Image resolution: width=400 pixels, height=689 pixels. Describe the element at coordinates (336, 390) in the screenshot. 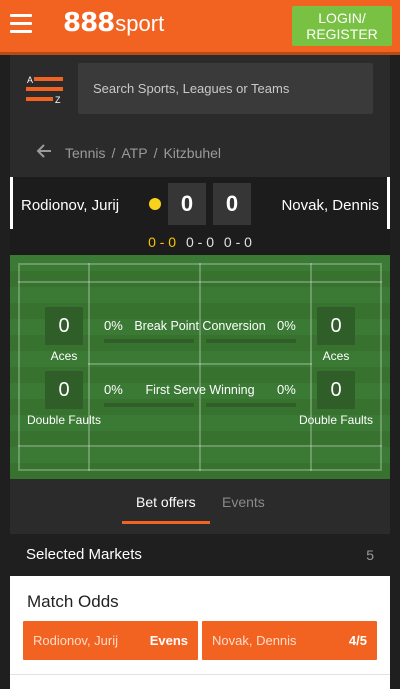

I see `away-double-faults-value: 0` at that location.